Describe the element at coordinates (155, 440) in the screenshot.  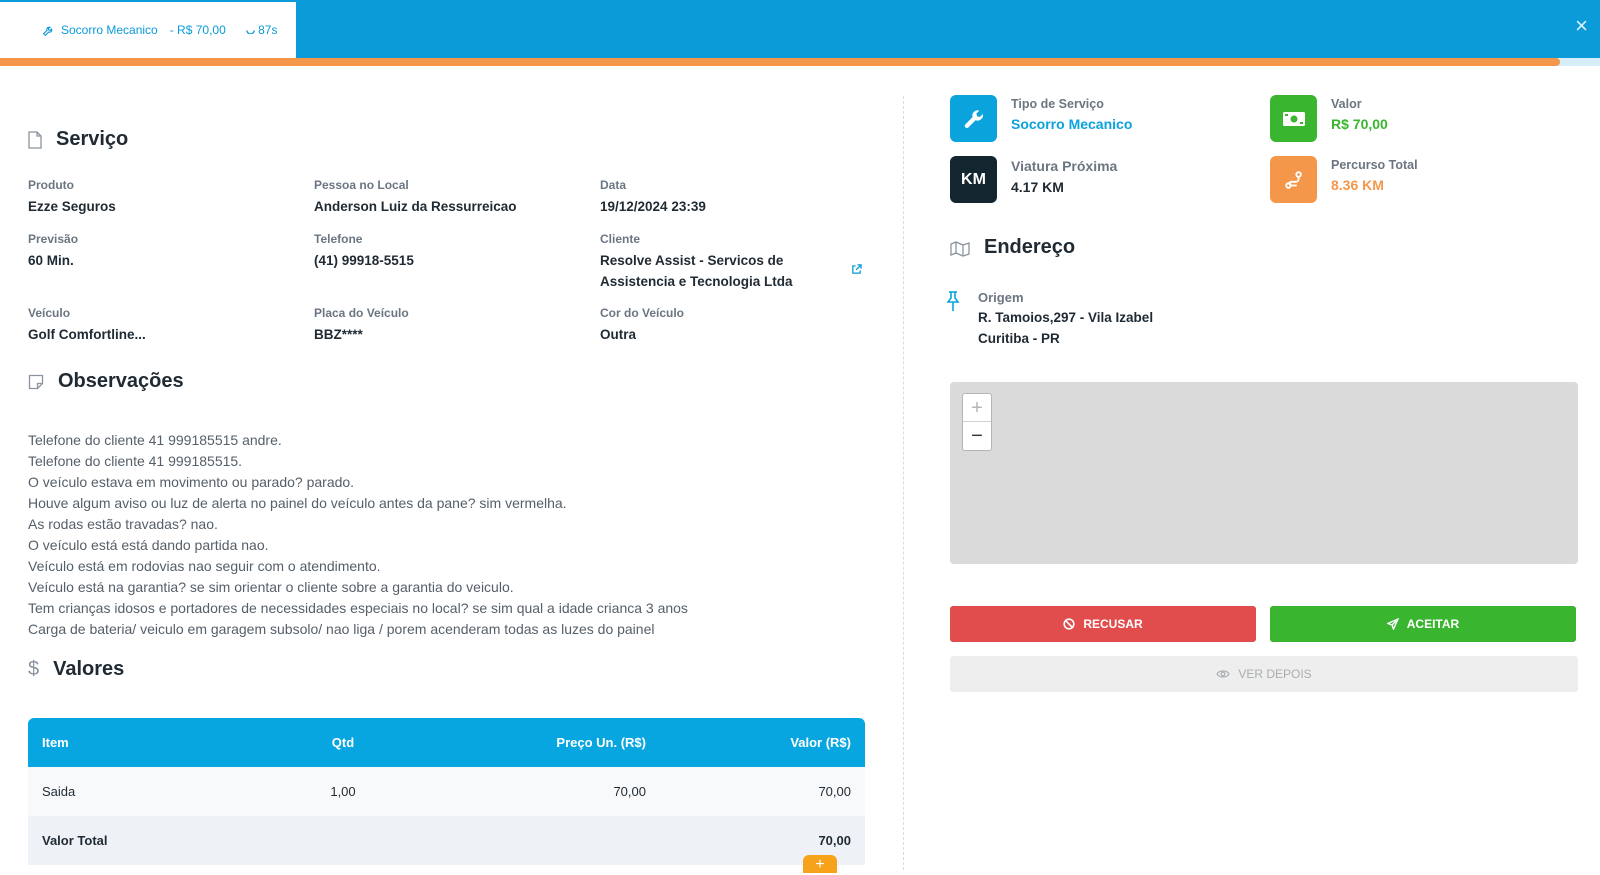
I see `obs-line: Telefone do cliente 41 999185515 andre.` at that location.